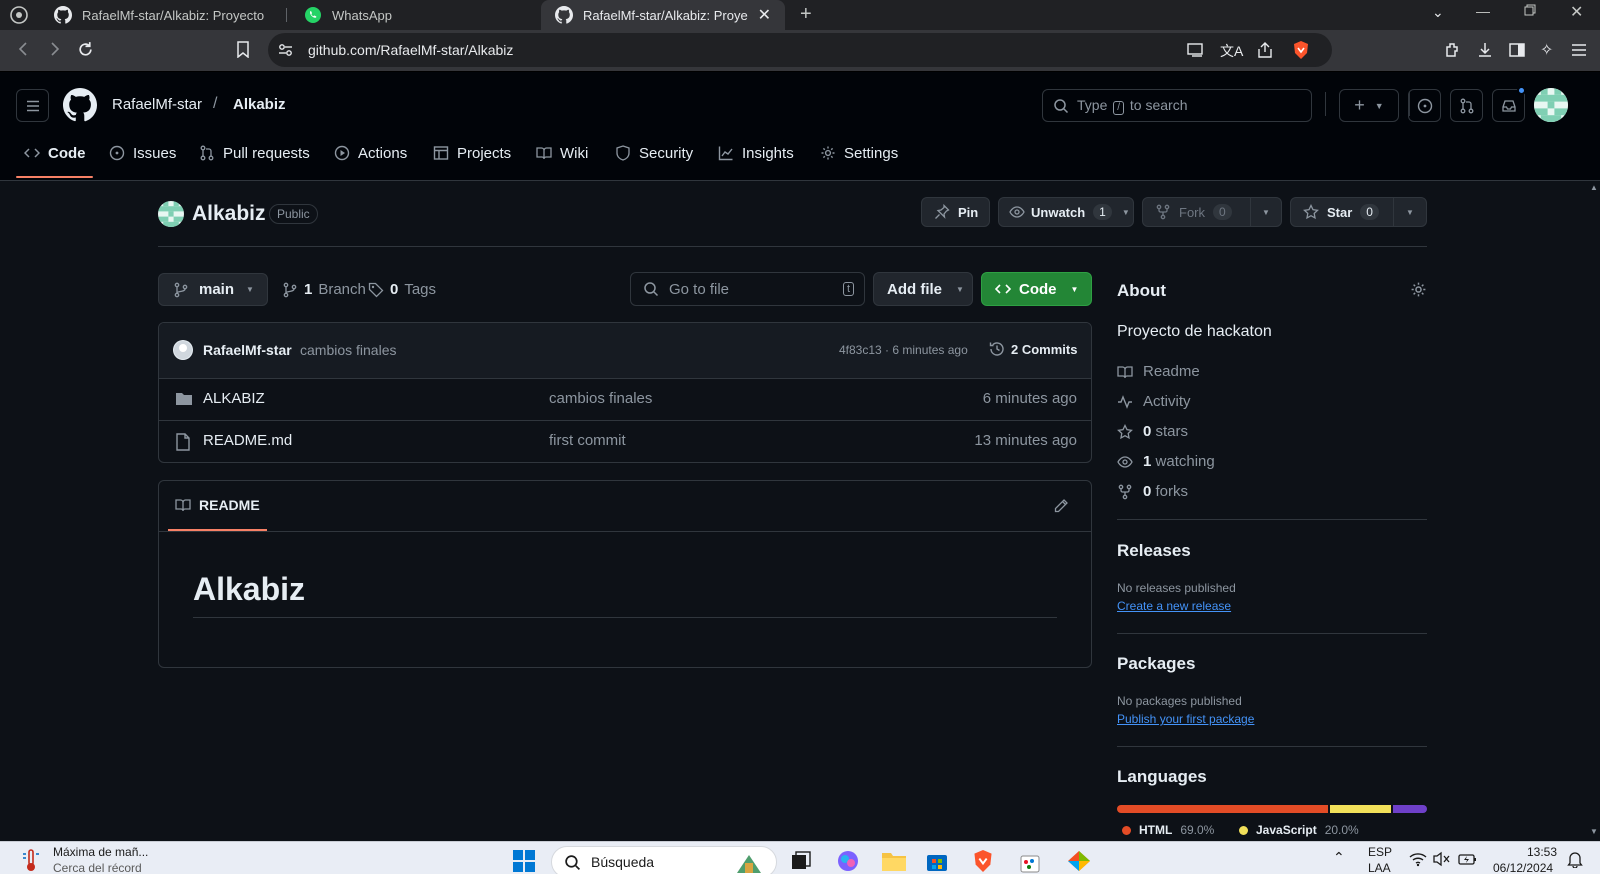 This screenshot has width=1600, height=874. I want to click on weather-icon, so click(31, 860).